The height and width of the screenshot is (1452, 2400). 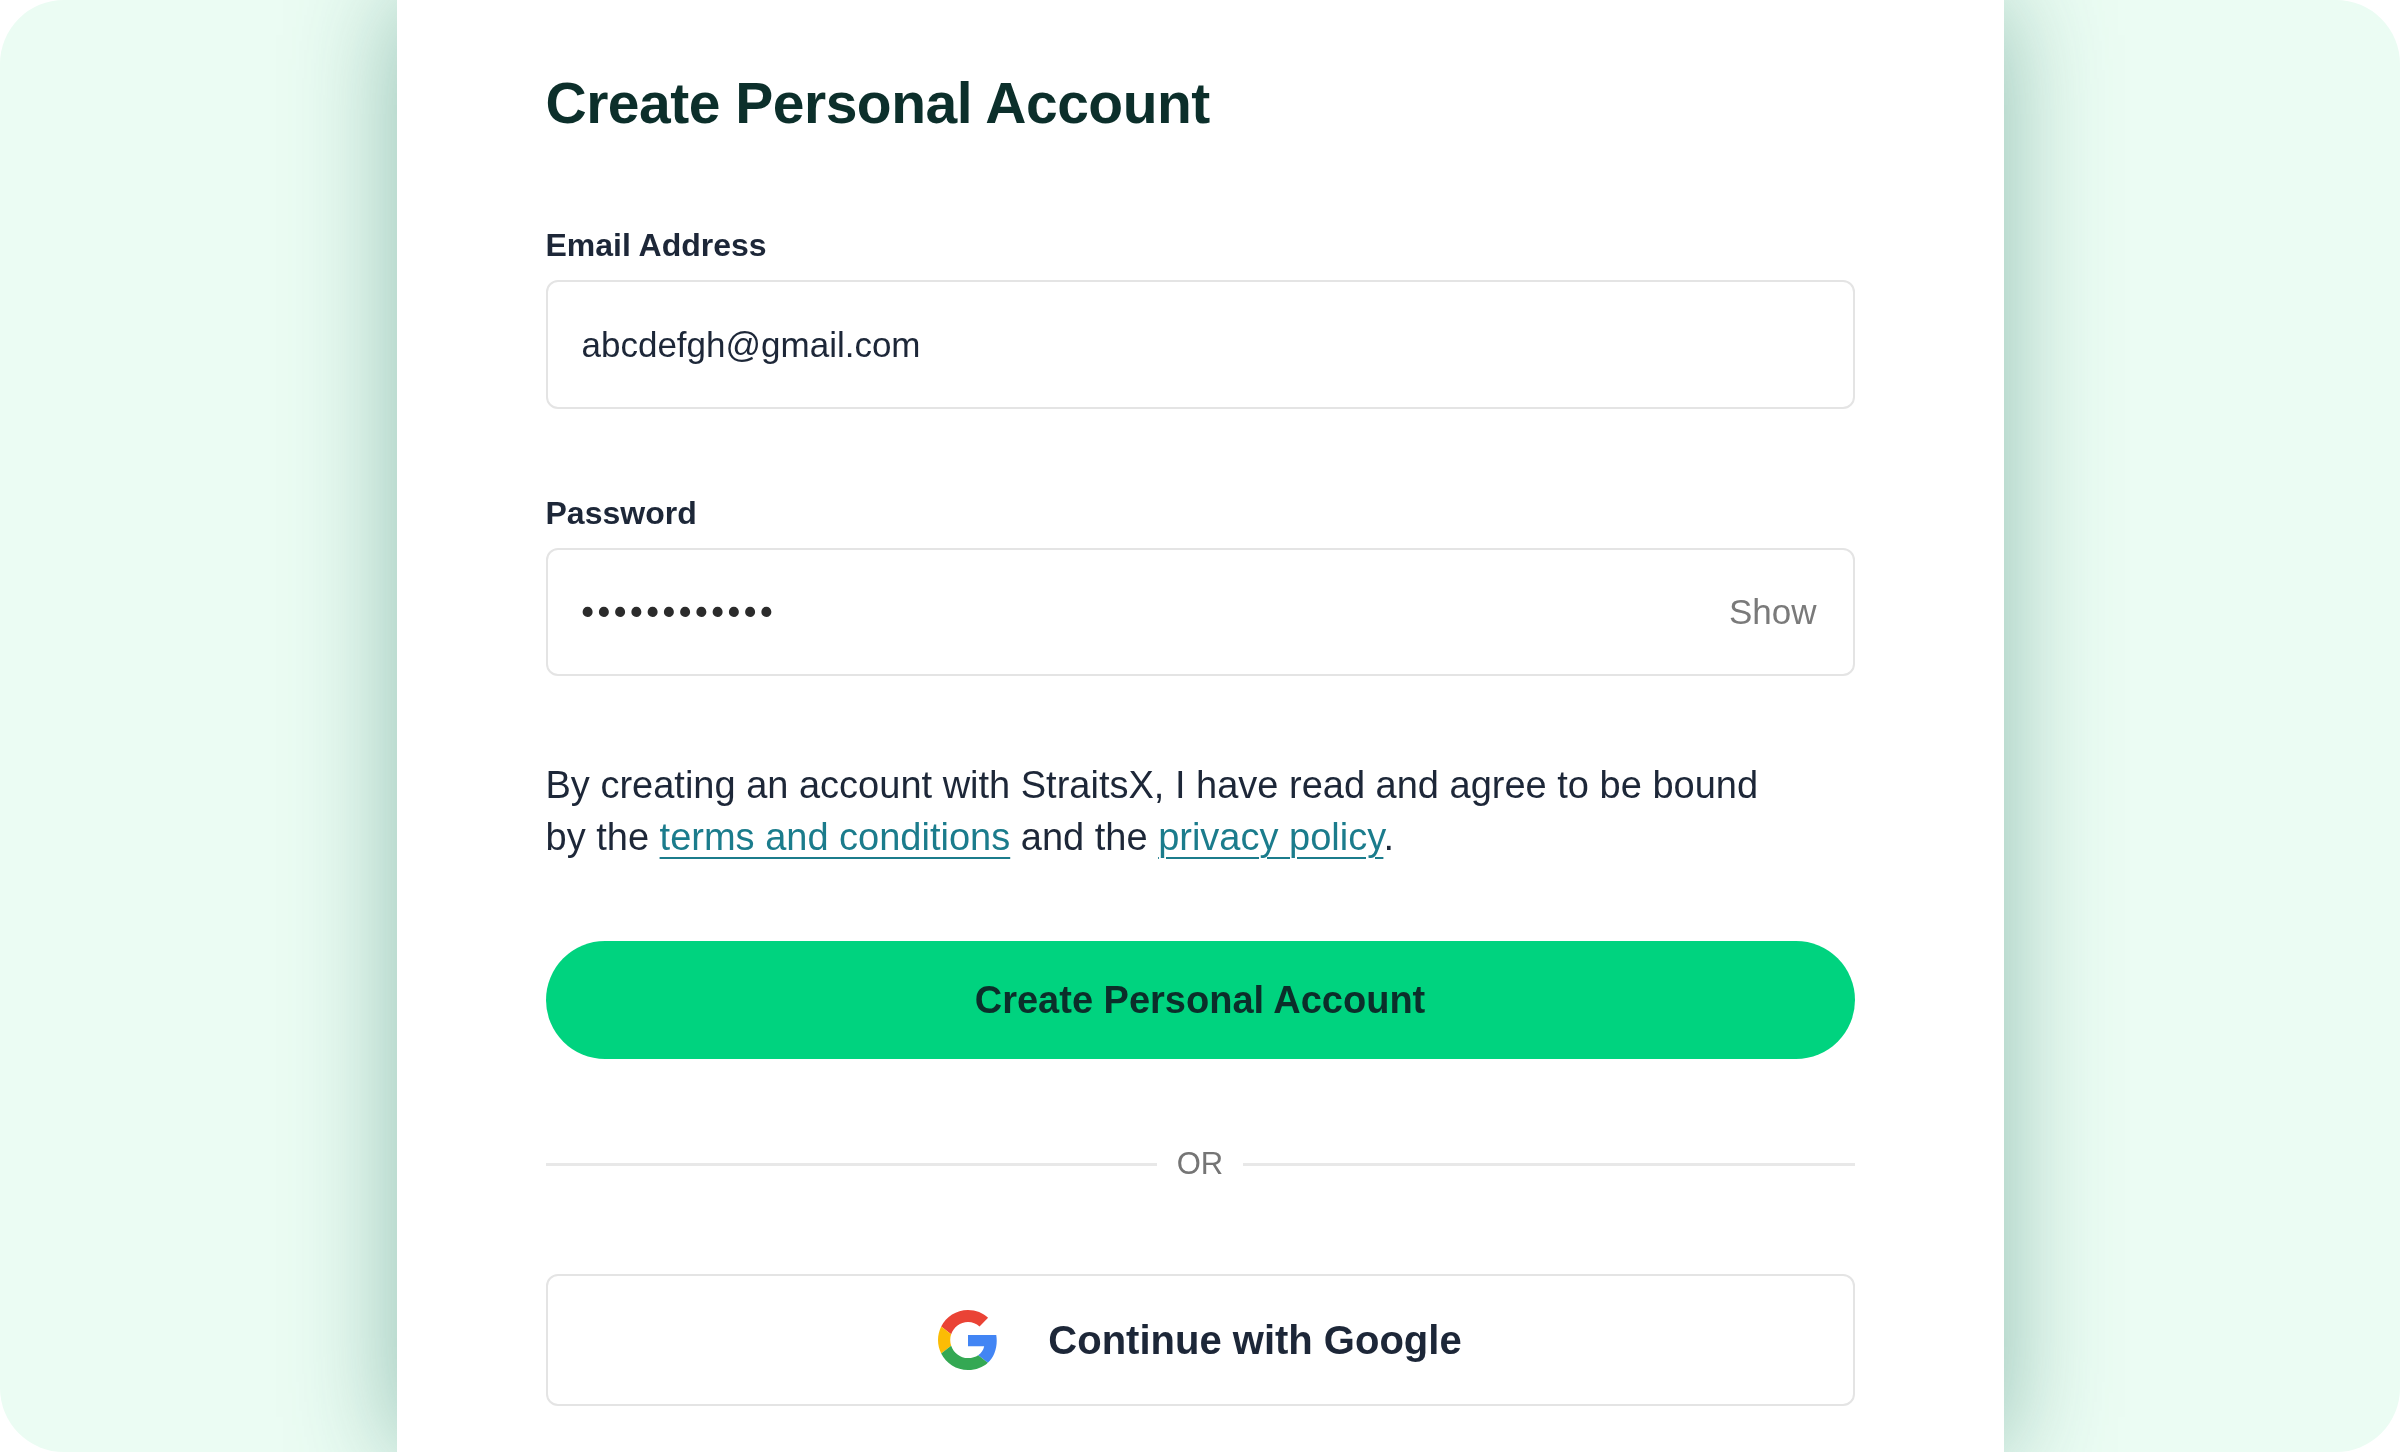 I want to click on email-field: abcdefgh@gmail.com, so click(x=1200, y=344).